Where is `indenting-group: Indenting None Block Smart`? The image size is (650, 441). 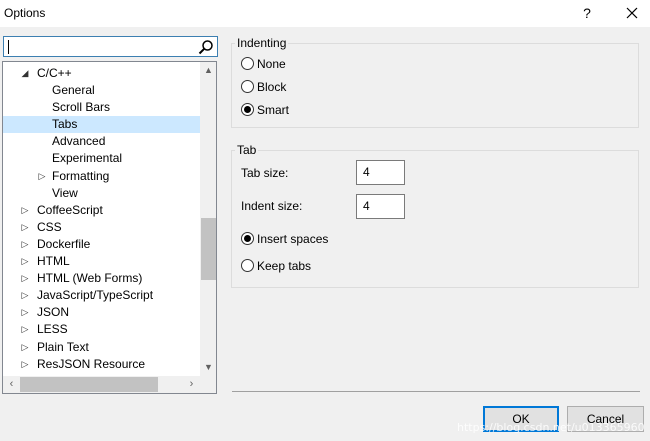
indenting-group: Indenting None Block Smart is located at coordinates (435, 82).